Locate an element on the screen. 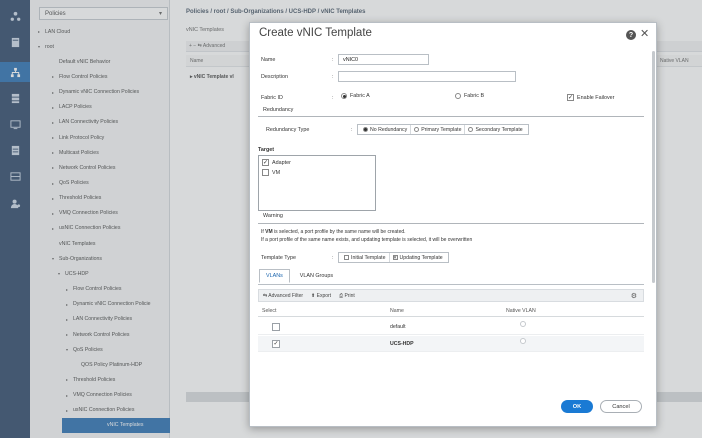  warning-title: Warning is located at coordinates (273, 216).